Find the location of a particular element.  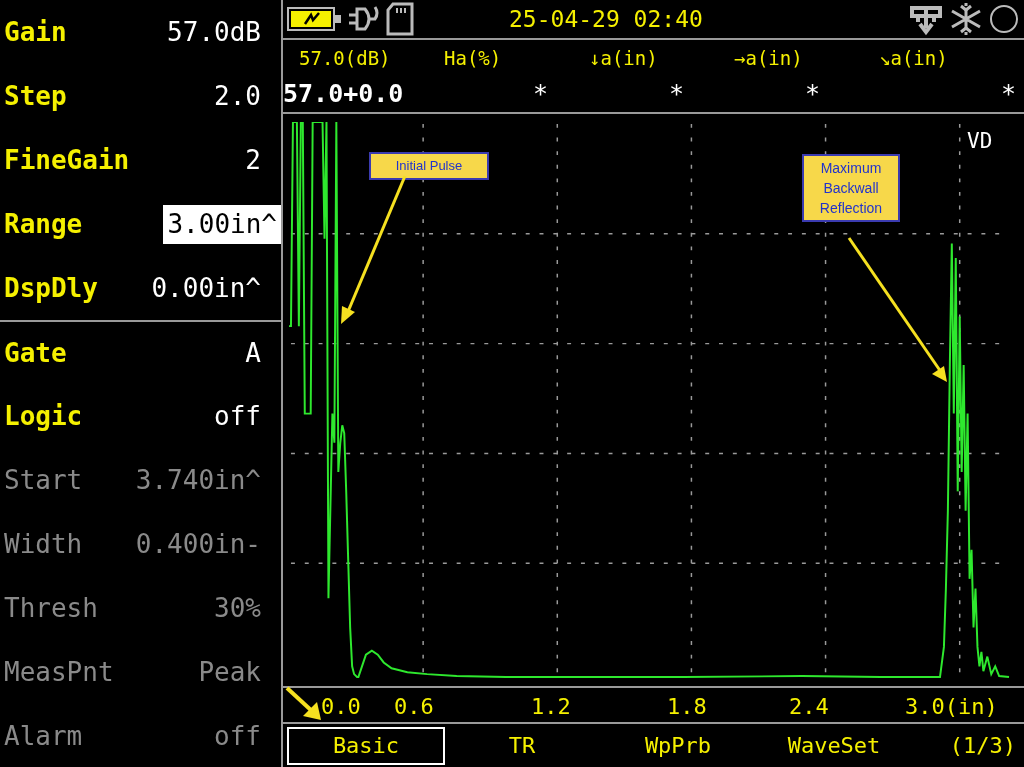

parameter-label: FineGain is located at coordinates (67, 160).